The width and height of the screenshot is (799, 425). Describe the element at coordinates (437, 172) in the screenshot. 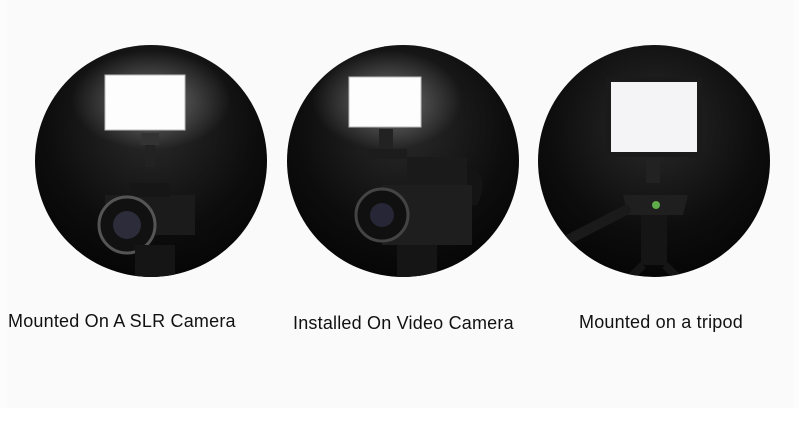

I see `viewfinder` at that location.